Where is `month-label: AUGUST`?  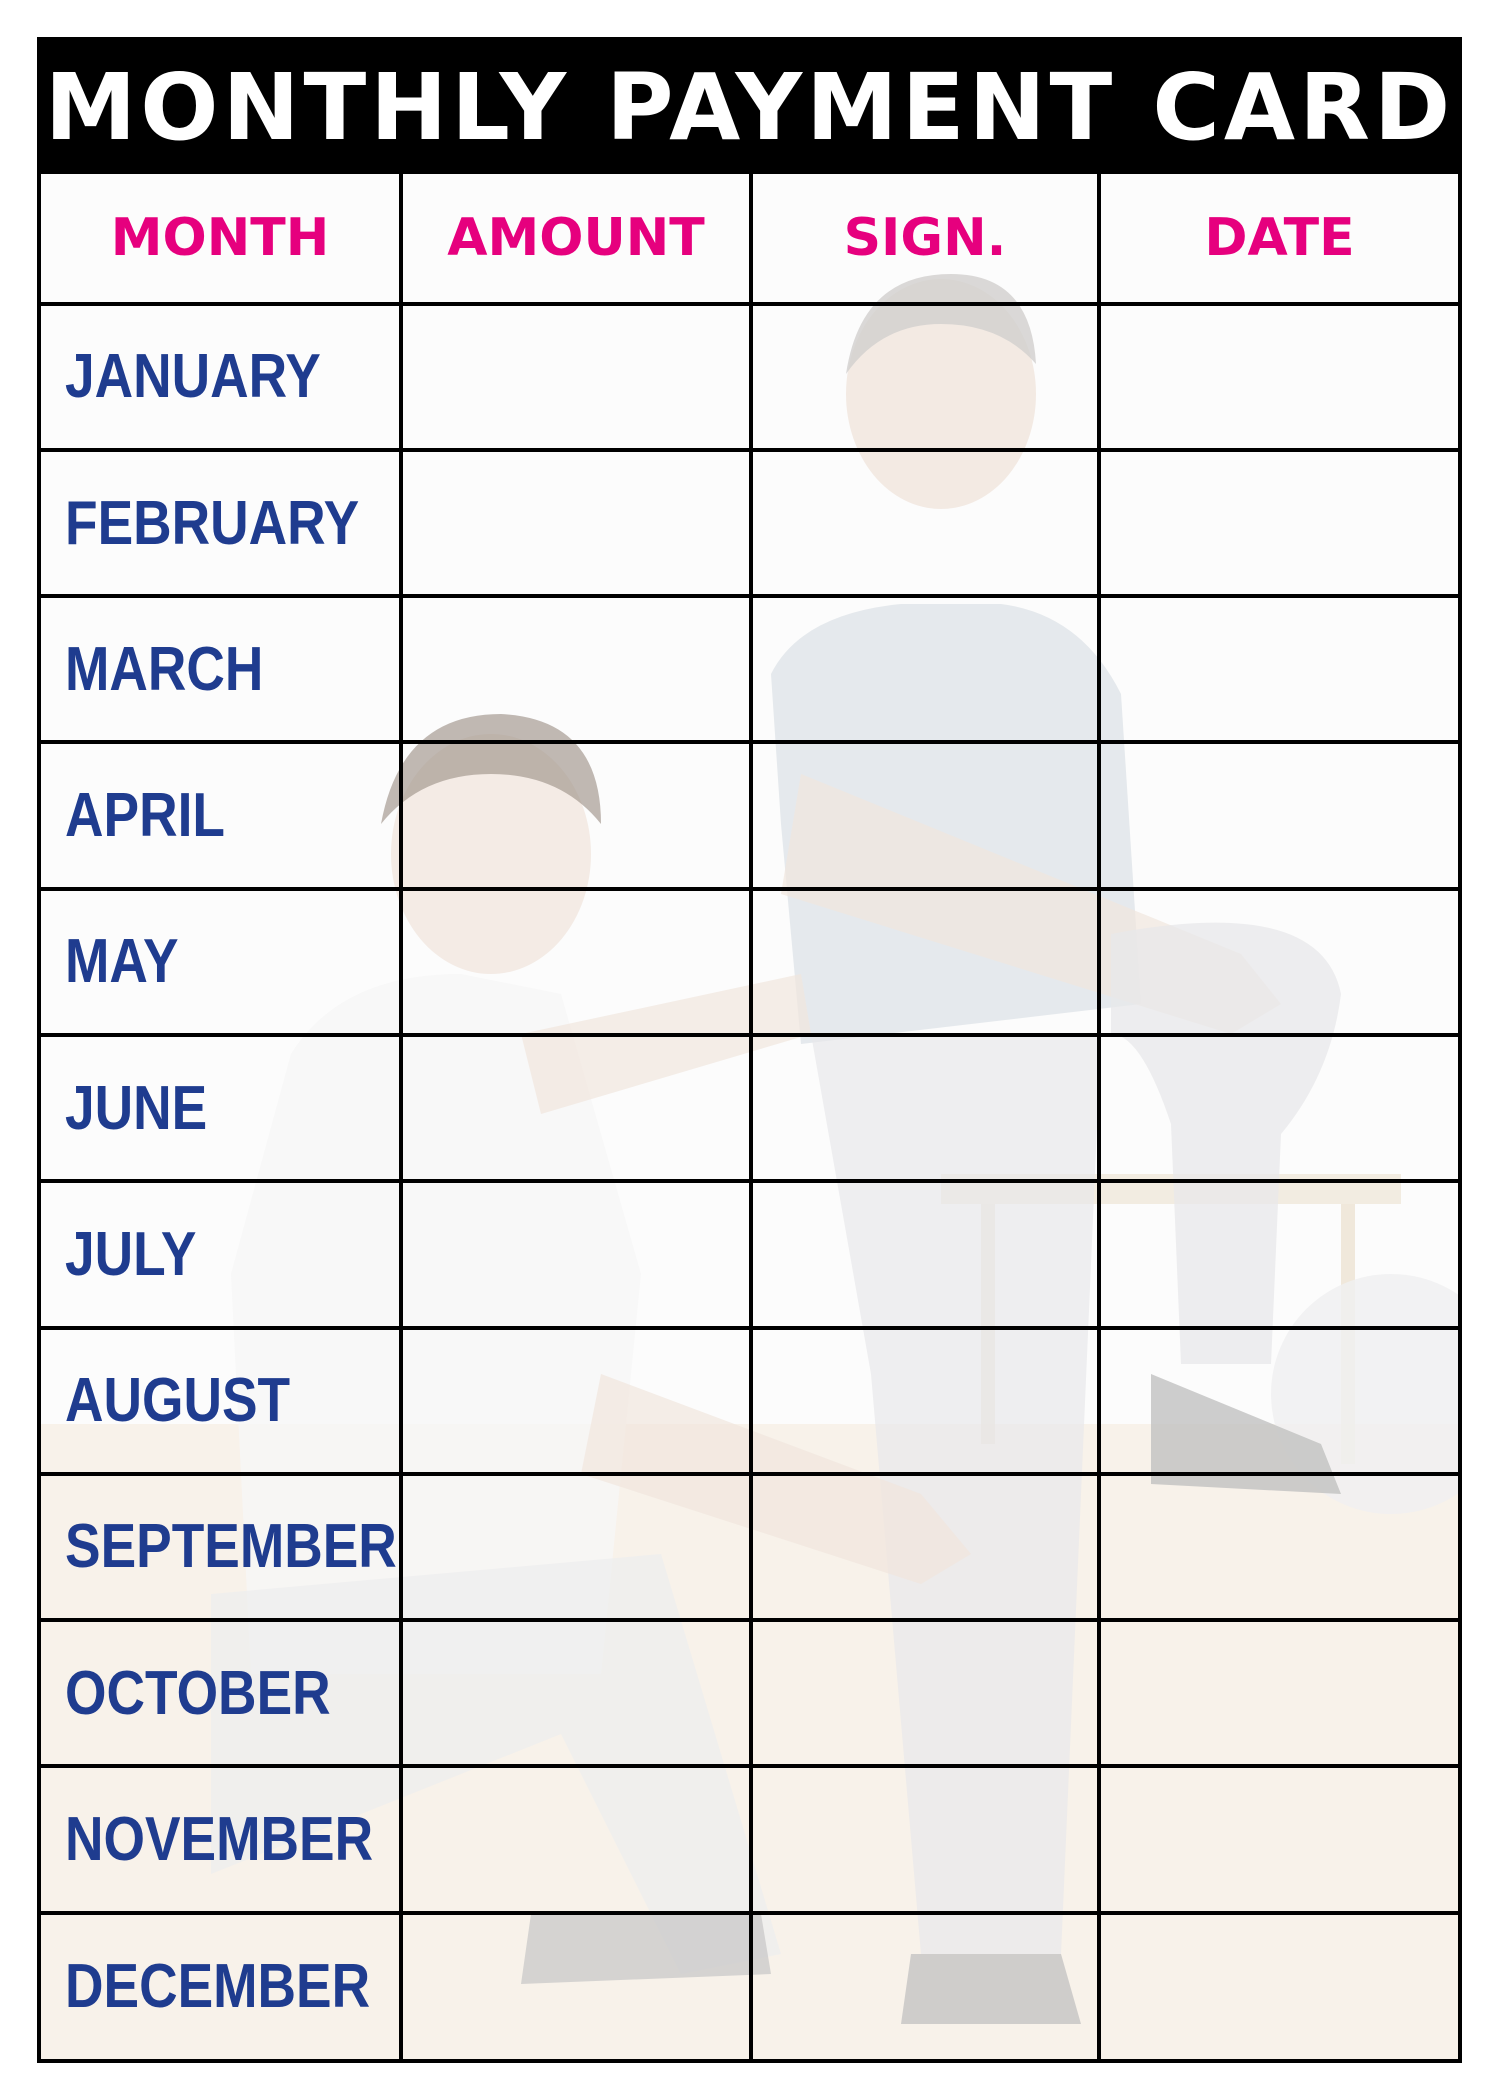 month-label: AUGUST is located at coordinates (222, 1400).